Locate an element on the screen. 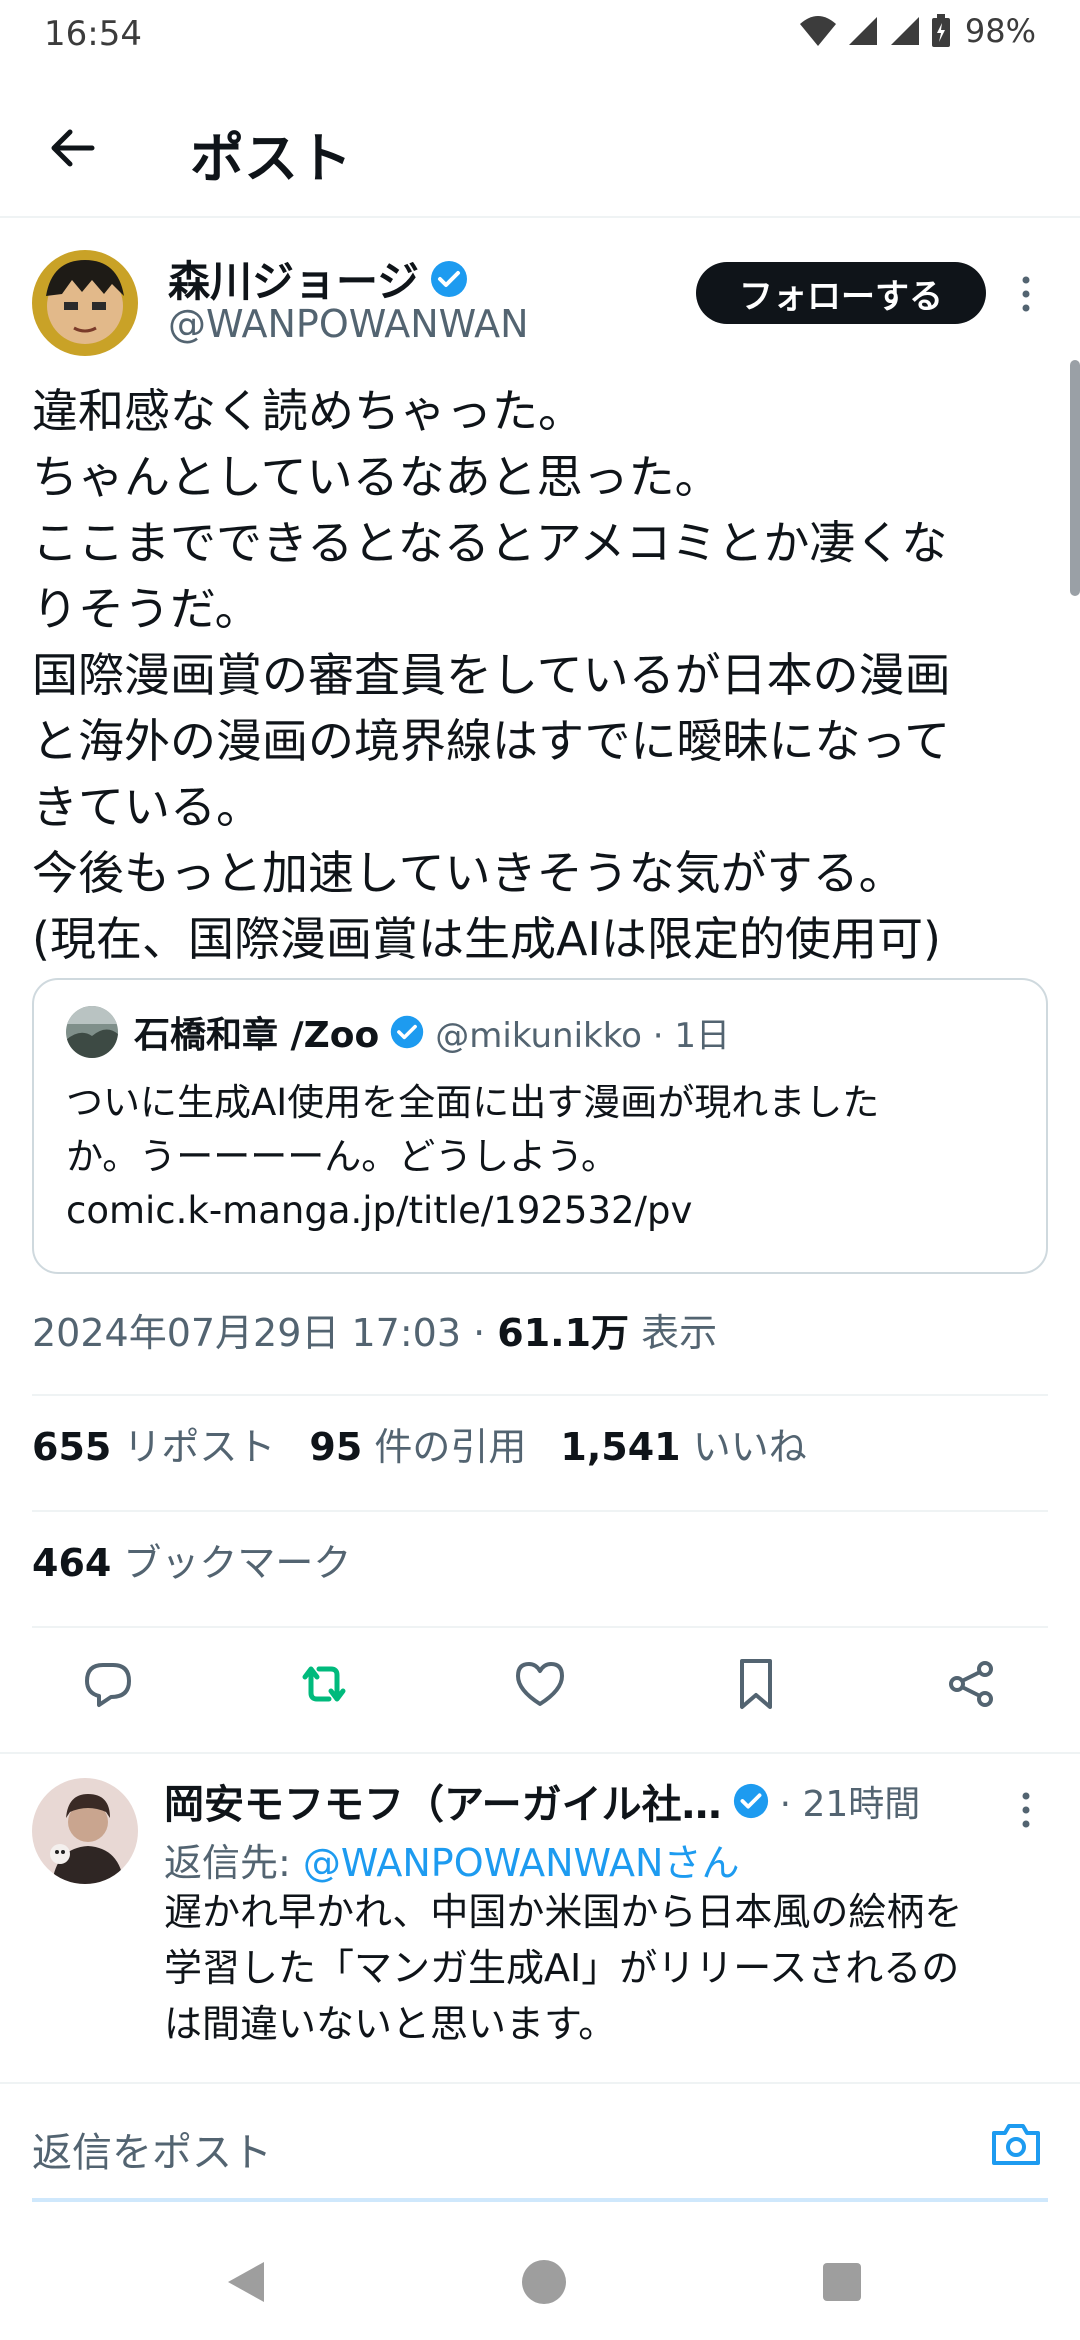  quote-text-line: ついに生成AI使用を全面に出す漫画が現れました is located at coordinates (473, 1102).